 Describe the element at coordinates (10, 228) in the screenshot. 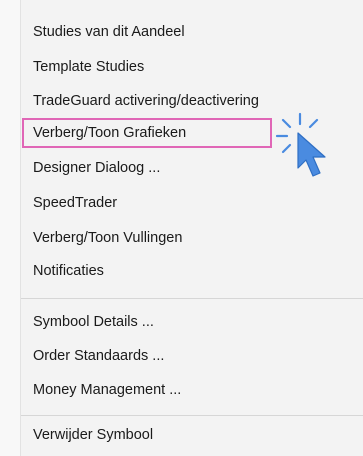

I see `menu-icon-gutter` at that location.